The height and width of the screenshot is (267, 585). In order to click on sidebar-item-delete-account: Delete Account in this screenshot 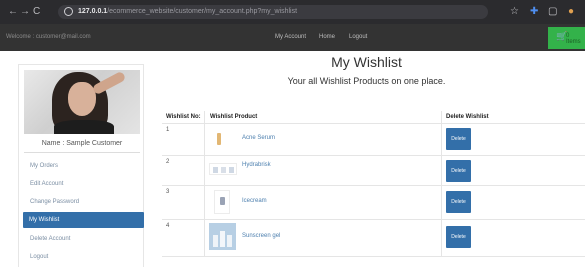, I will do `click(84, 239)`.